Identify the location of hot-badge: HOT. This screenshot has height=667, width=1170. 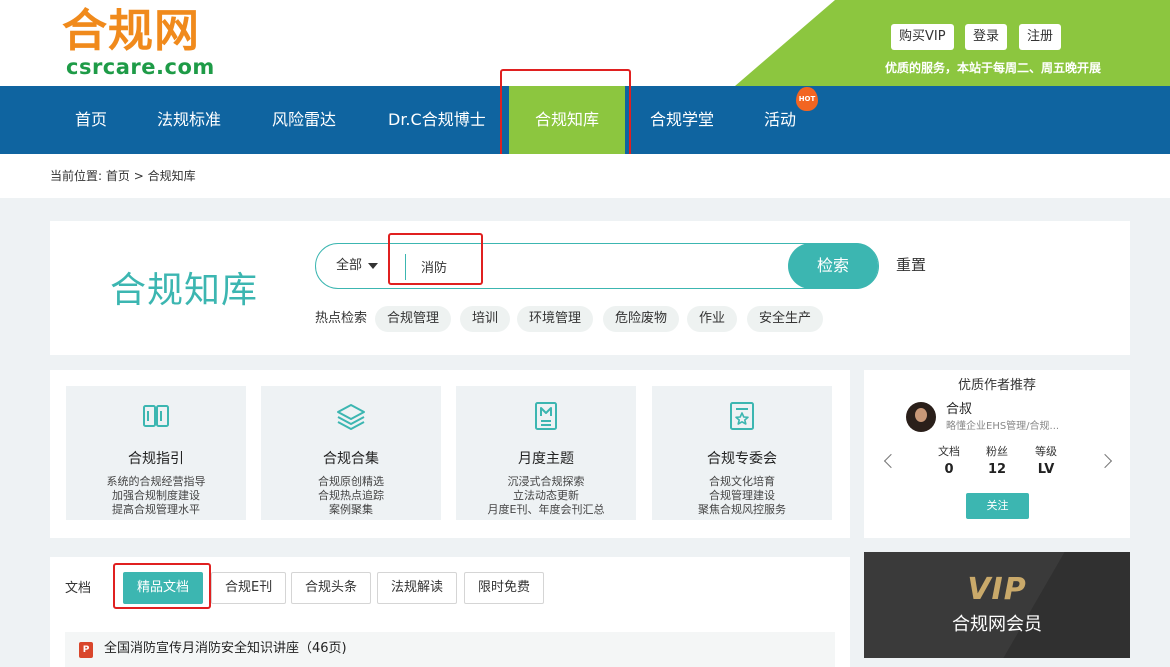
(807, 99).